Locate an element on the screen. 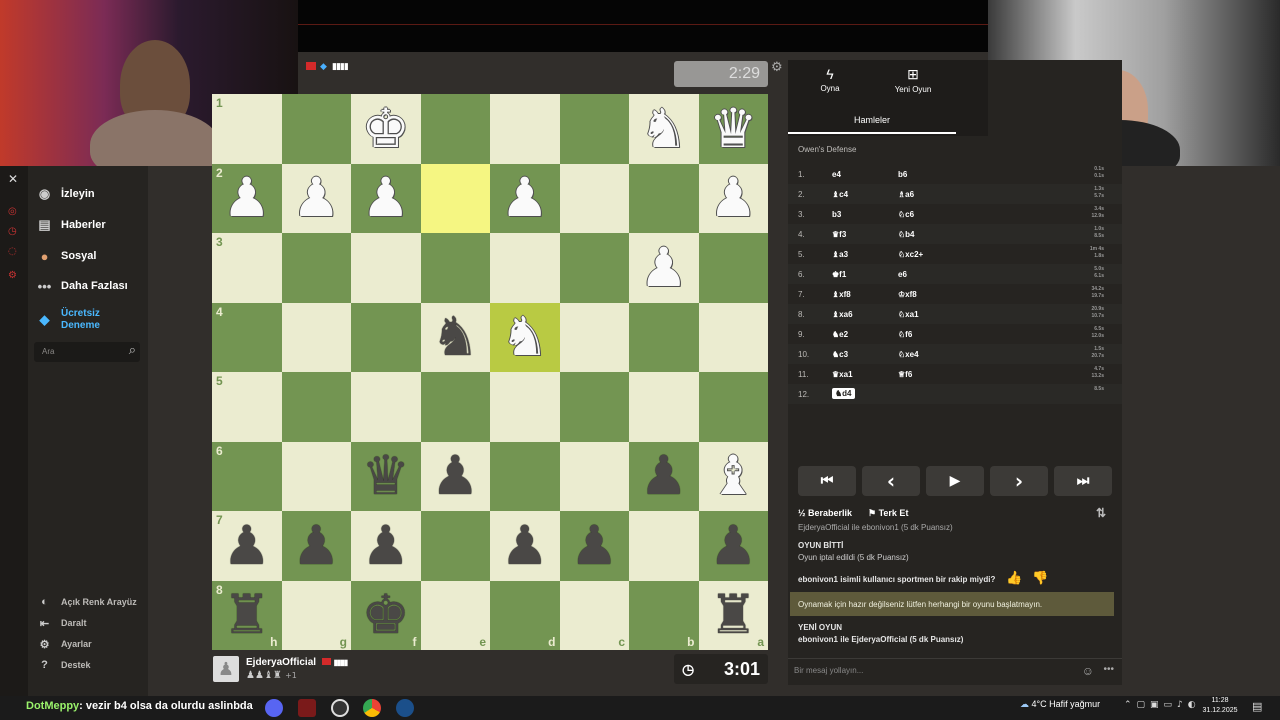 The height and width of the screenshot is (720, 1280). board-square: 5 is located at coordinates (247, 407).